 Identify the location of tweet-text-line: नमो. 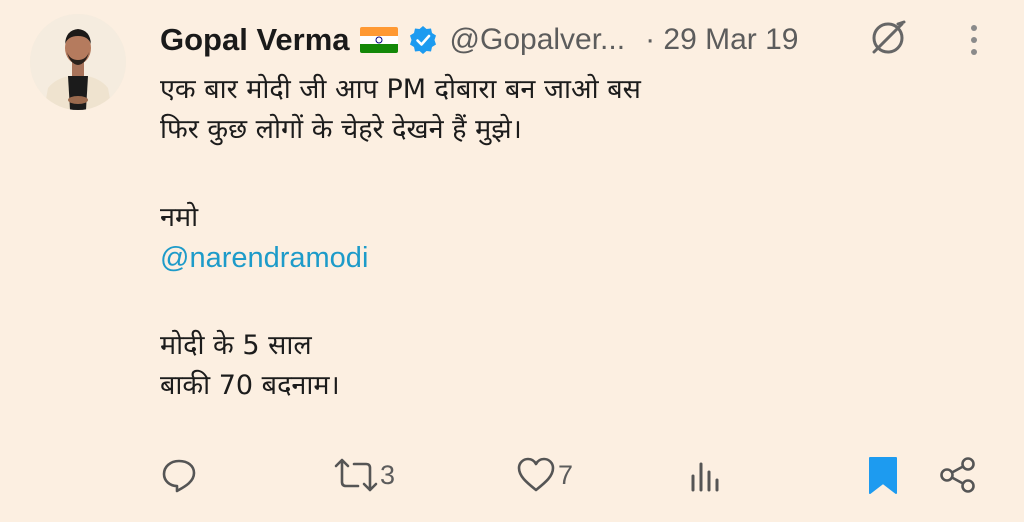
(179, 217).